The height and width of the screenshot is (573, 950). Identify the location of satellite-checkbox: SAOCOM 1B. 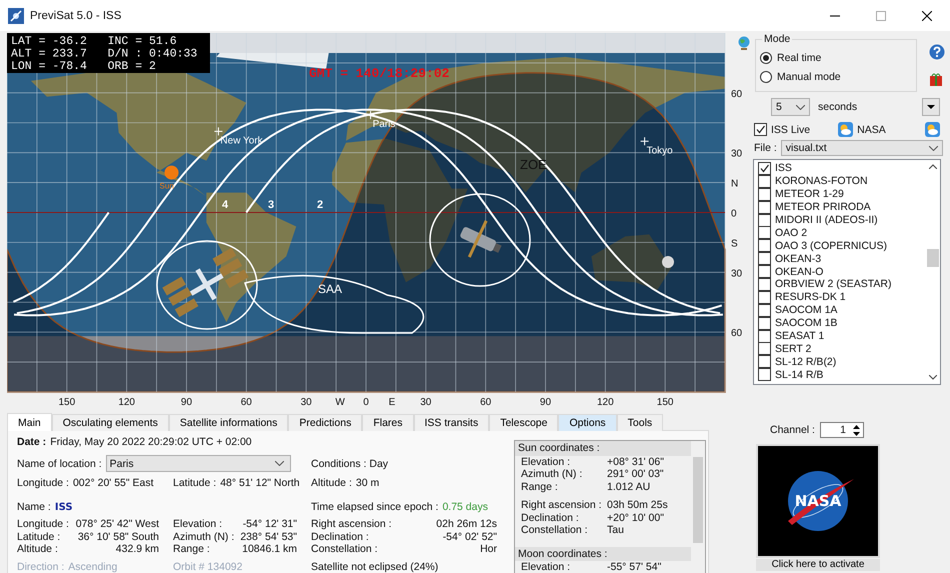
(842, 323).